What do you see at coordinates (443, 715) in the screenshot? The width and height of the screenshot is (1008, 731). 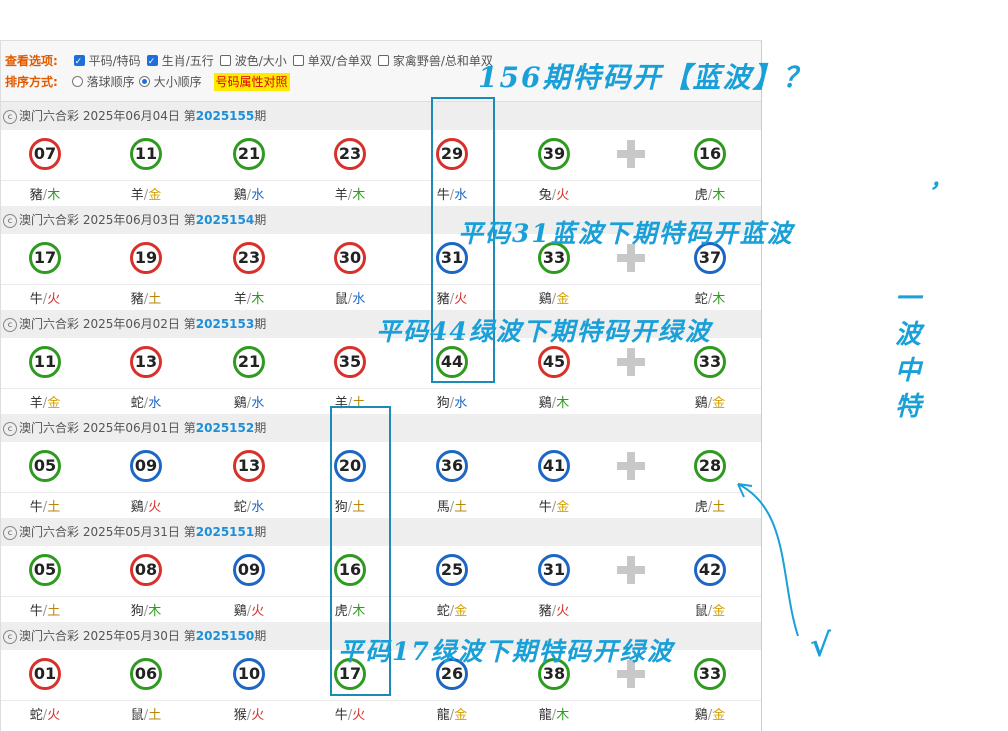 I see `zodiac: 龍` at bounding box center [443, 715].